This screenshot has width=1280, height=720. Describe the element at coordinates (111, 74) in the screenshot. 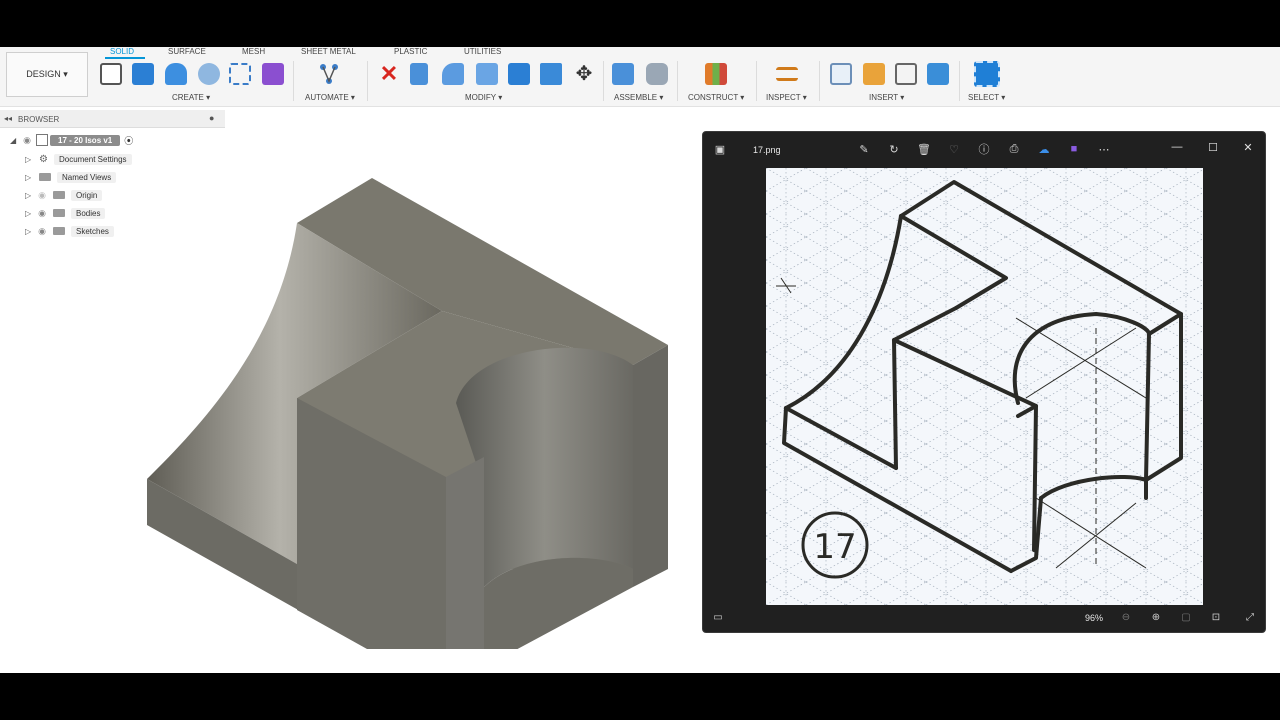

I see `create-sketch-icon` at that location.